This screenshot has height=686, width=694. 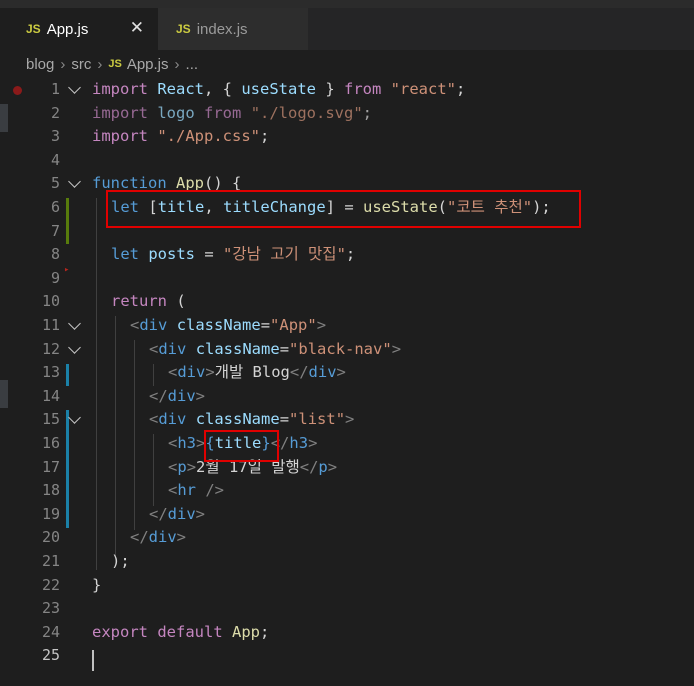 What do you see at coordinates (50, 372) in the screenshot?
I see `line-number: 13` at bounding box center [50, 372].